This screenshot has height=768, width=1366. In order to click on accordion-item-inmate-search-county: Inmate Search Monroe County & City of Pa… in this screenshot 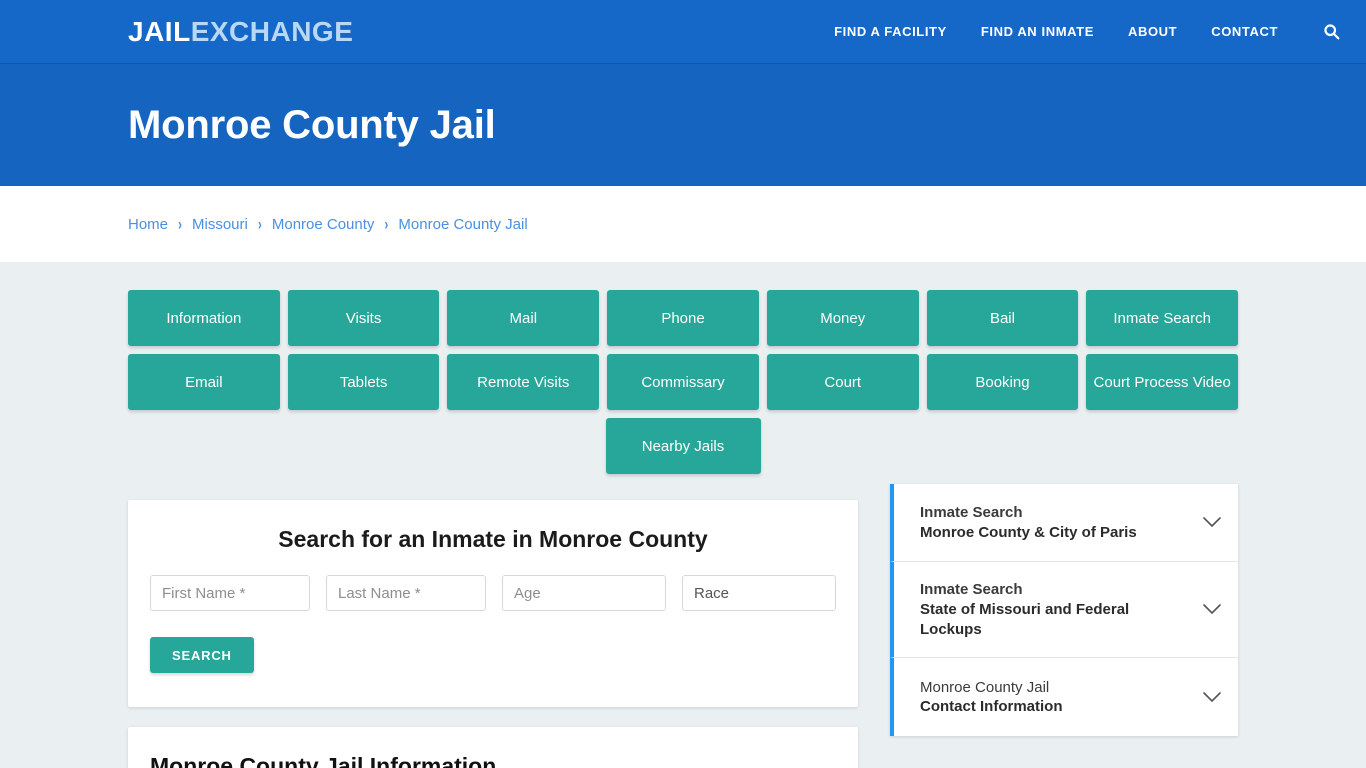, I will do `click(1064, 523)`.